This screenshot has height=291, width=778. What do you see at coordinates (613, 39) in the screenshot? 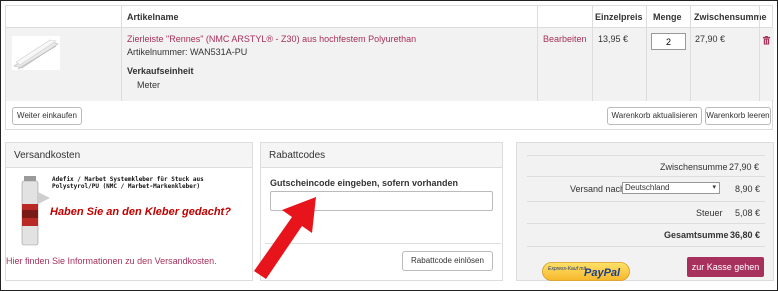
I see `unit-price: 13,95 €` at bounding box center [613, 39].